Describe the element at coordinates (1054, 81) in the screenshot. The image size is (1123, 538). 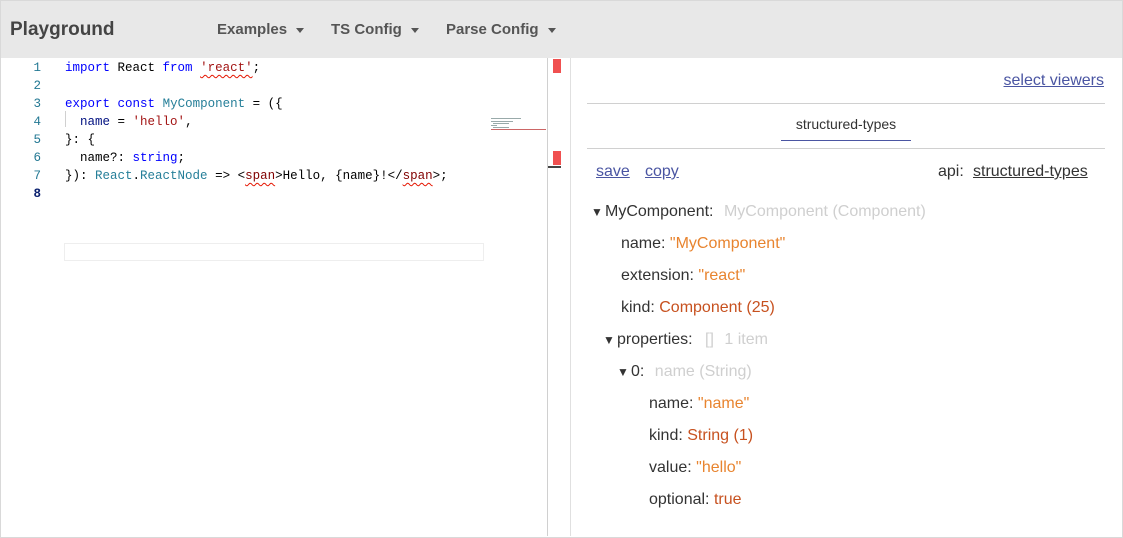
I see `select-viewers-link: select viewers` at that location.